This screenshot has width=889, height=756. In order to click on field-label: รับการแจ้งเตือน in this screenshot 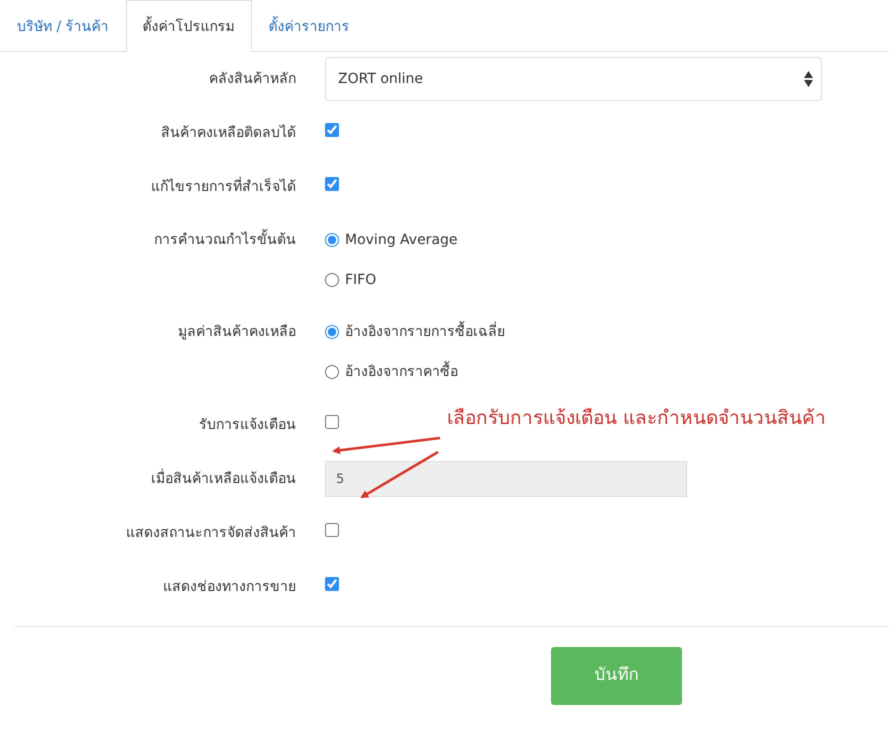, I will do `click(247, 425)`.